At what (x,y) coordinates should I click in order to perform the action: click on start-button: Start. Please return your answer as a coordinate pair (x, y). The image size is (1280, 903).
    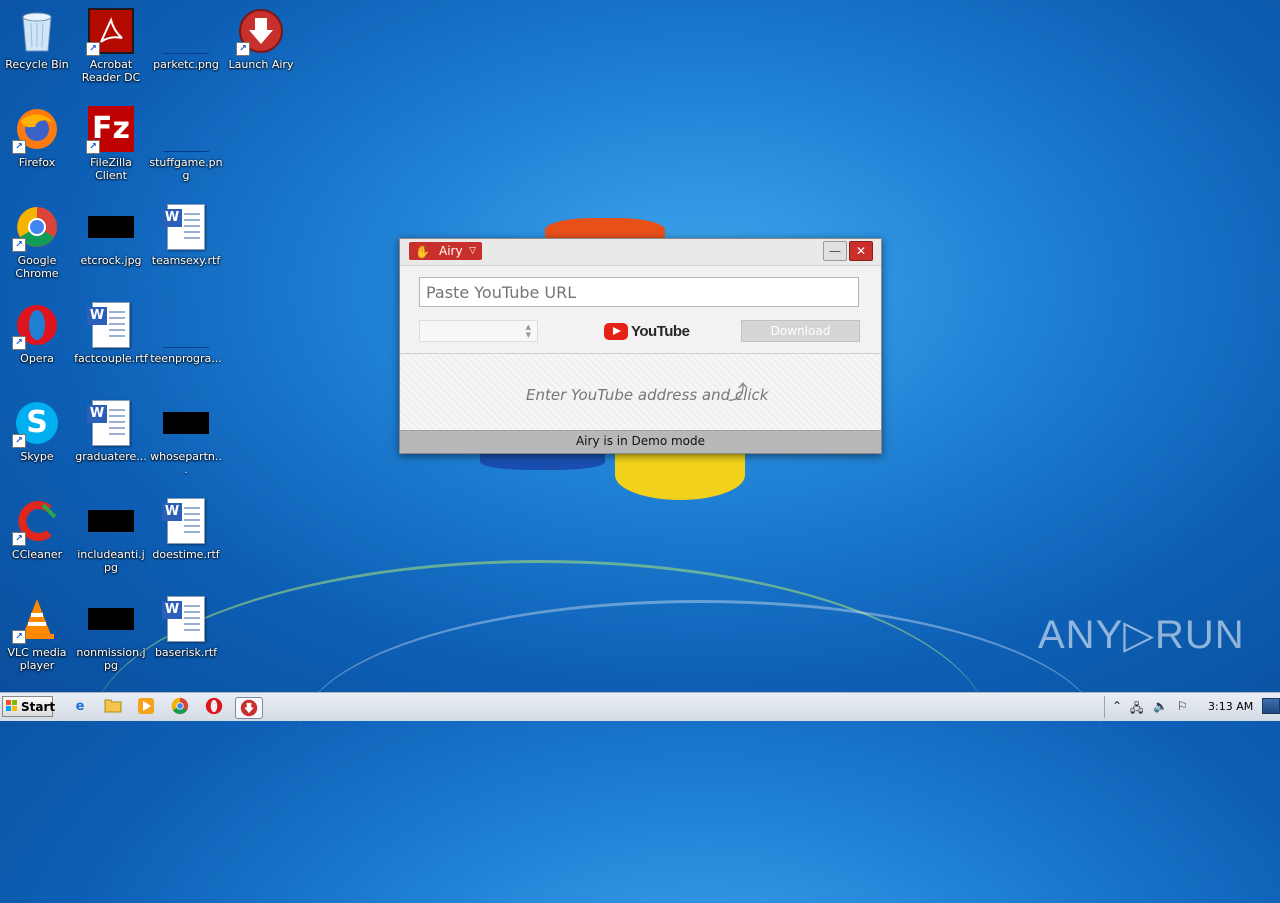
    Looking at the image, I should click on (29, 706).